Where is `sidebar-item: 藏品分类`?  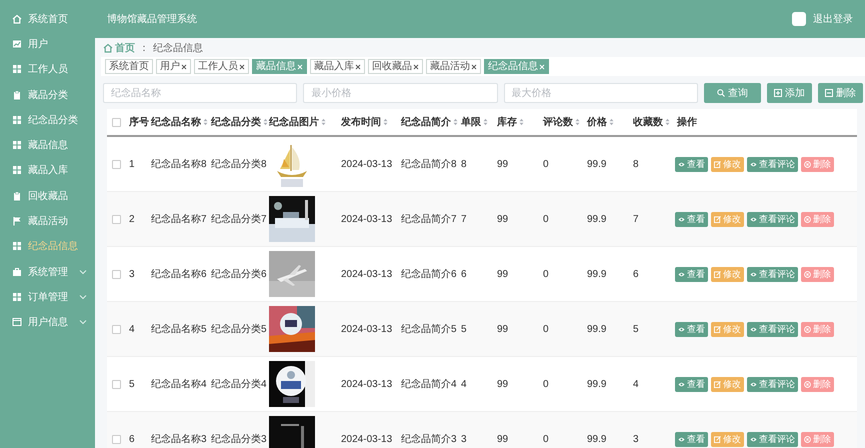
sidebar-item: 藏品分类 is located at coordinates (47, 95).